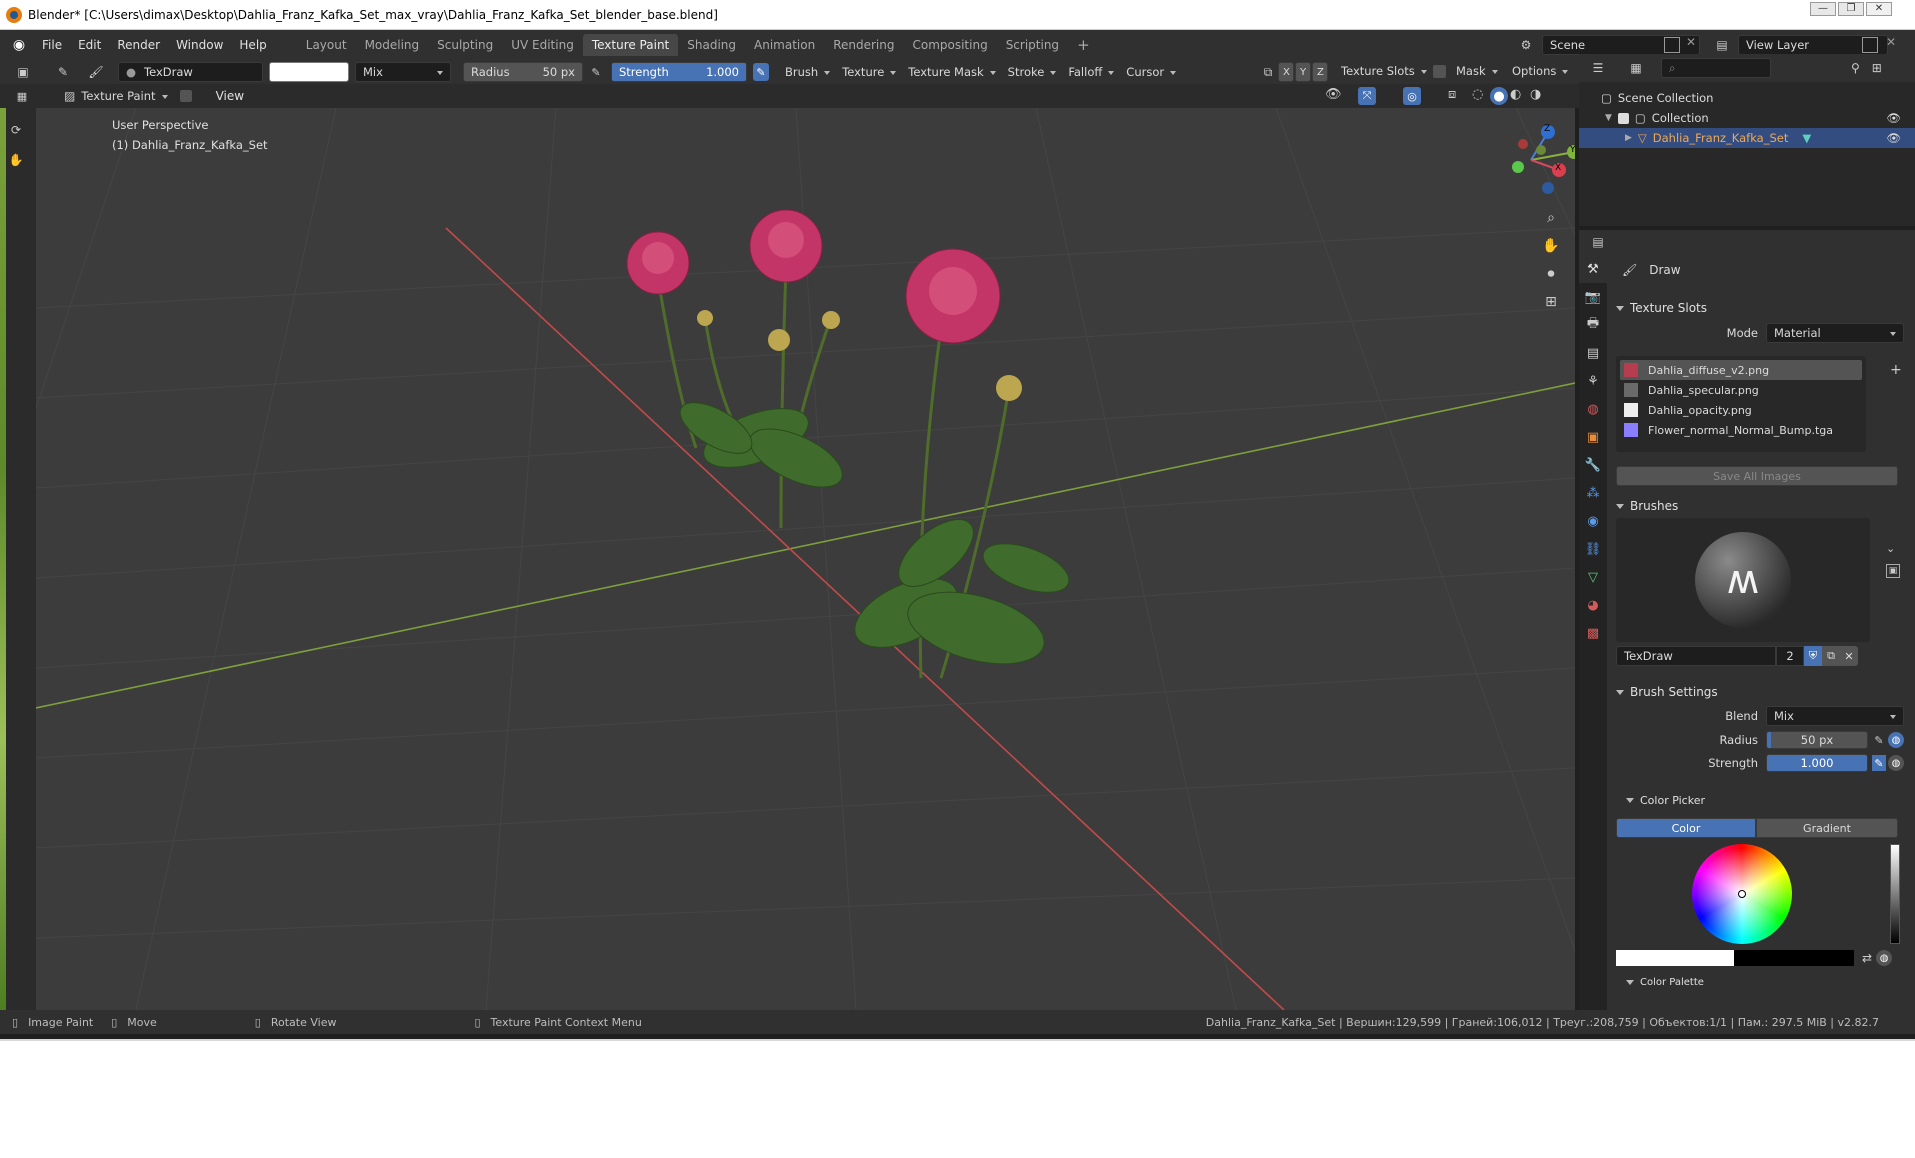 The height and width of the screenshot is (1158, 1915). Describe the element at coordinates (1747, 98) in the screenshot. I see `scene-collection-row: ▢ Scene Collection` at that location.